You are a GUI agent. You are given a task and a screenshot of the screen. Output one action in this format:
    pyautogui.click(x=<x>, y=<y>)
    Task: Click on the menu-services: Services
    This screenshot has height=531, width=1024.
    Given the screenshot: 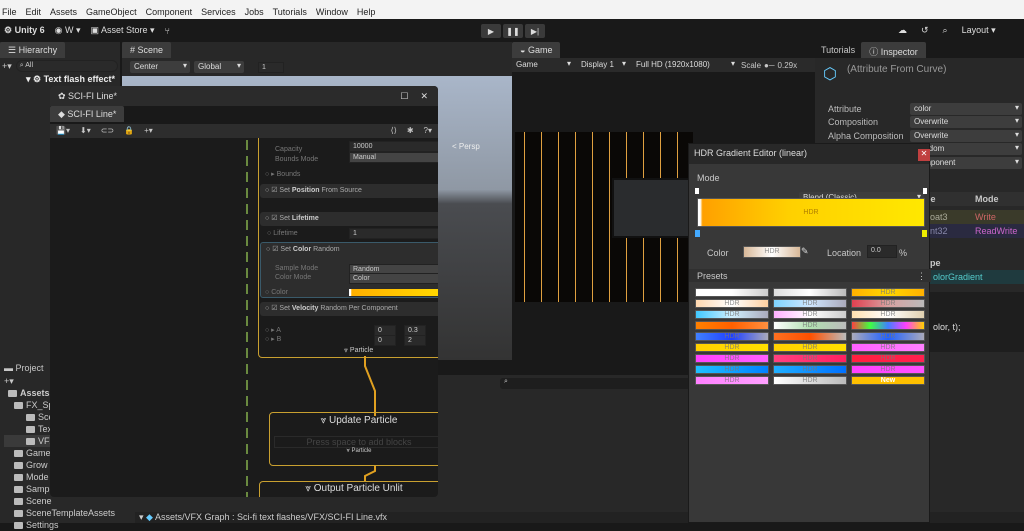 What is the action you would take?
    pyautogui.click(x=218, y=12)
    